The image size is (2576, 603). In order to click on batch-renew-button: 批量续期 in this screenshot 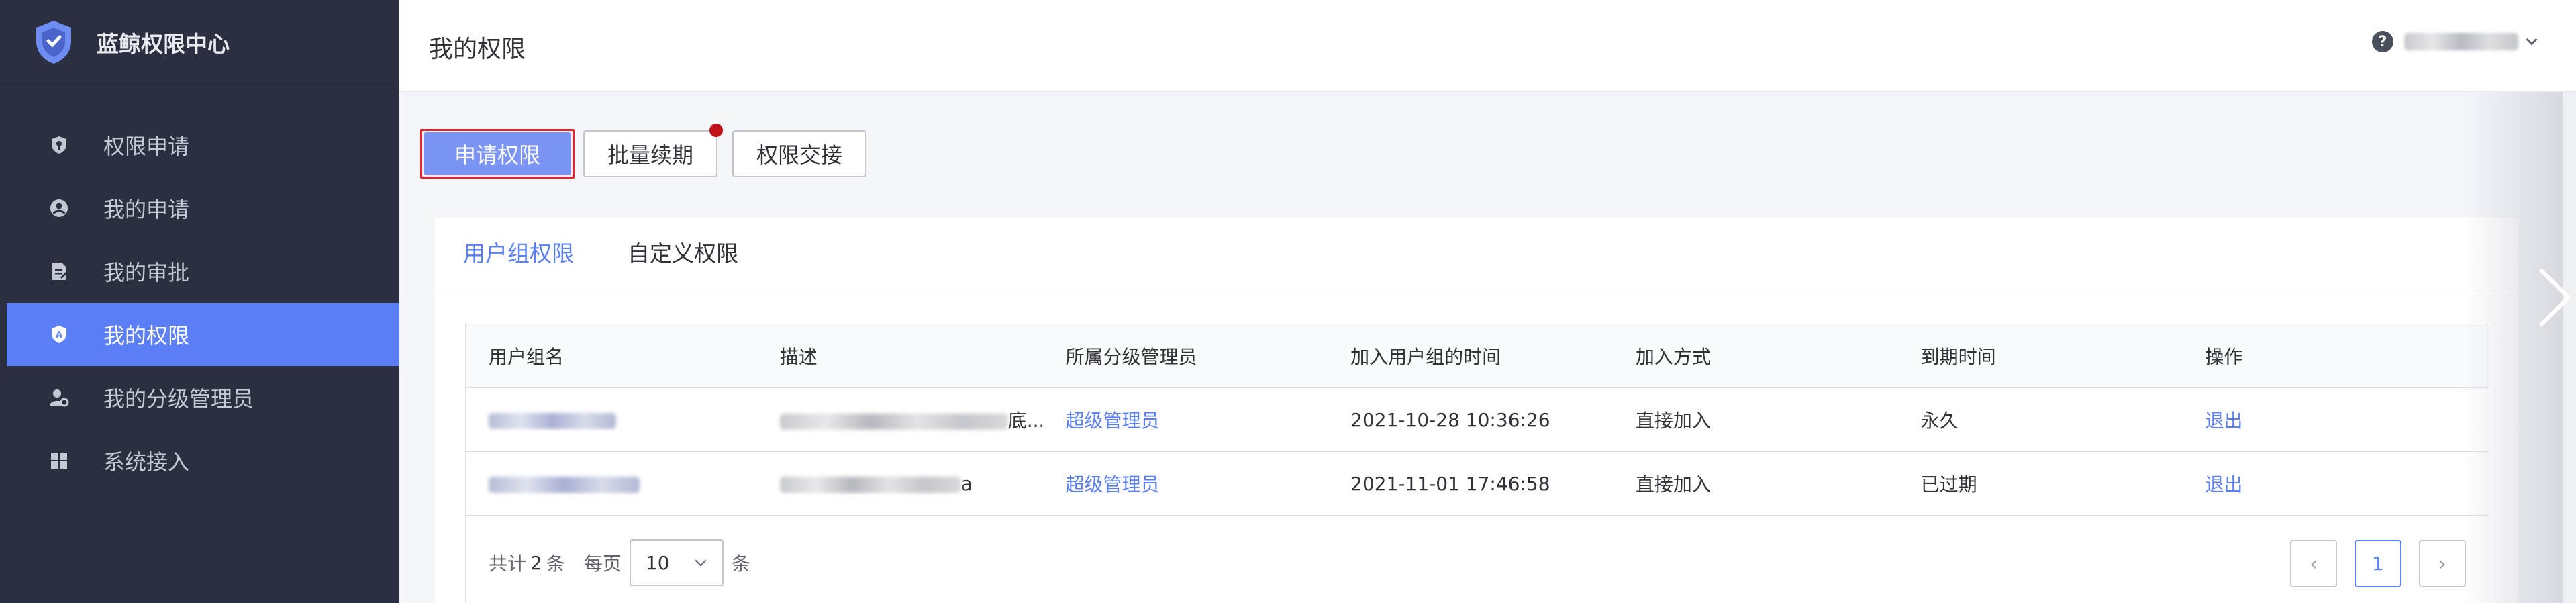, I will do `click(653, 150)`.